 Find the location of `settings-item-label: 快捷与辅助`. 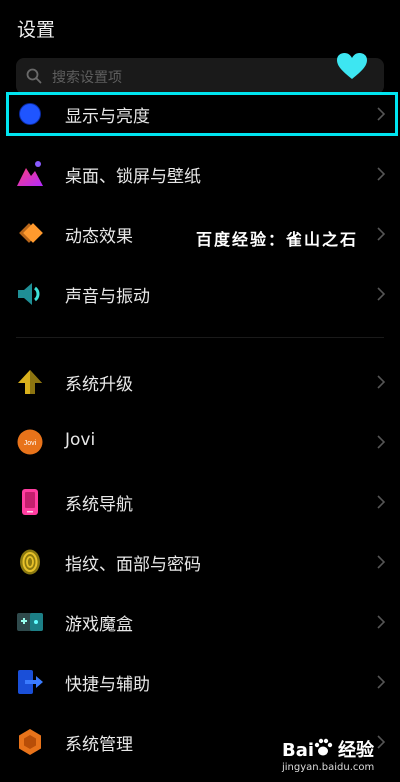

settings-item-label: 快捷与辅助 is located at coordinates (107, 685).